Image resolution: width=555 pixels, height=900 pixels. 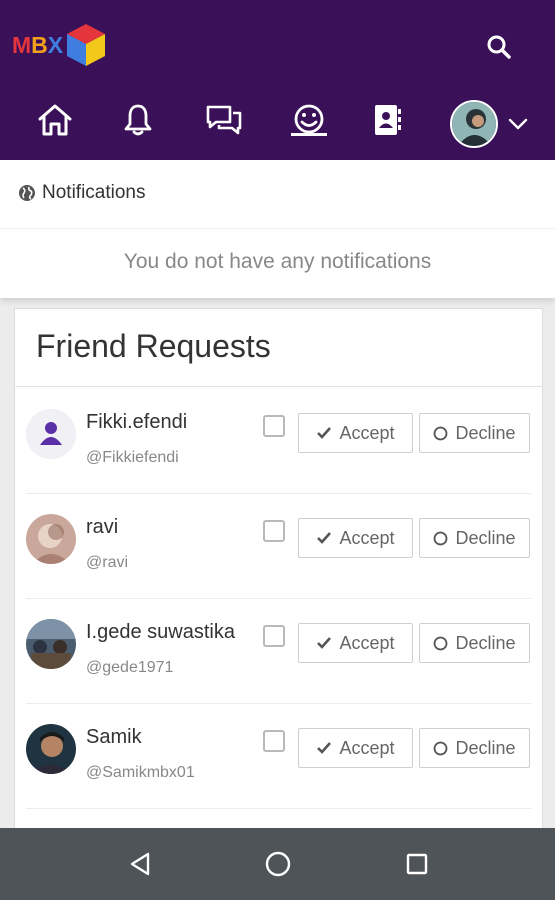 I want to click on mbx-logo: MBX, so click(x=59, y=45).